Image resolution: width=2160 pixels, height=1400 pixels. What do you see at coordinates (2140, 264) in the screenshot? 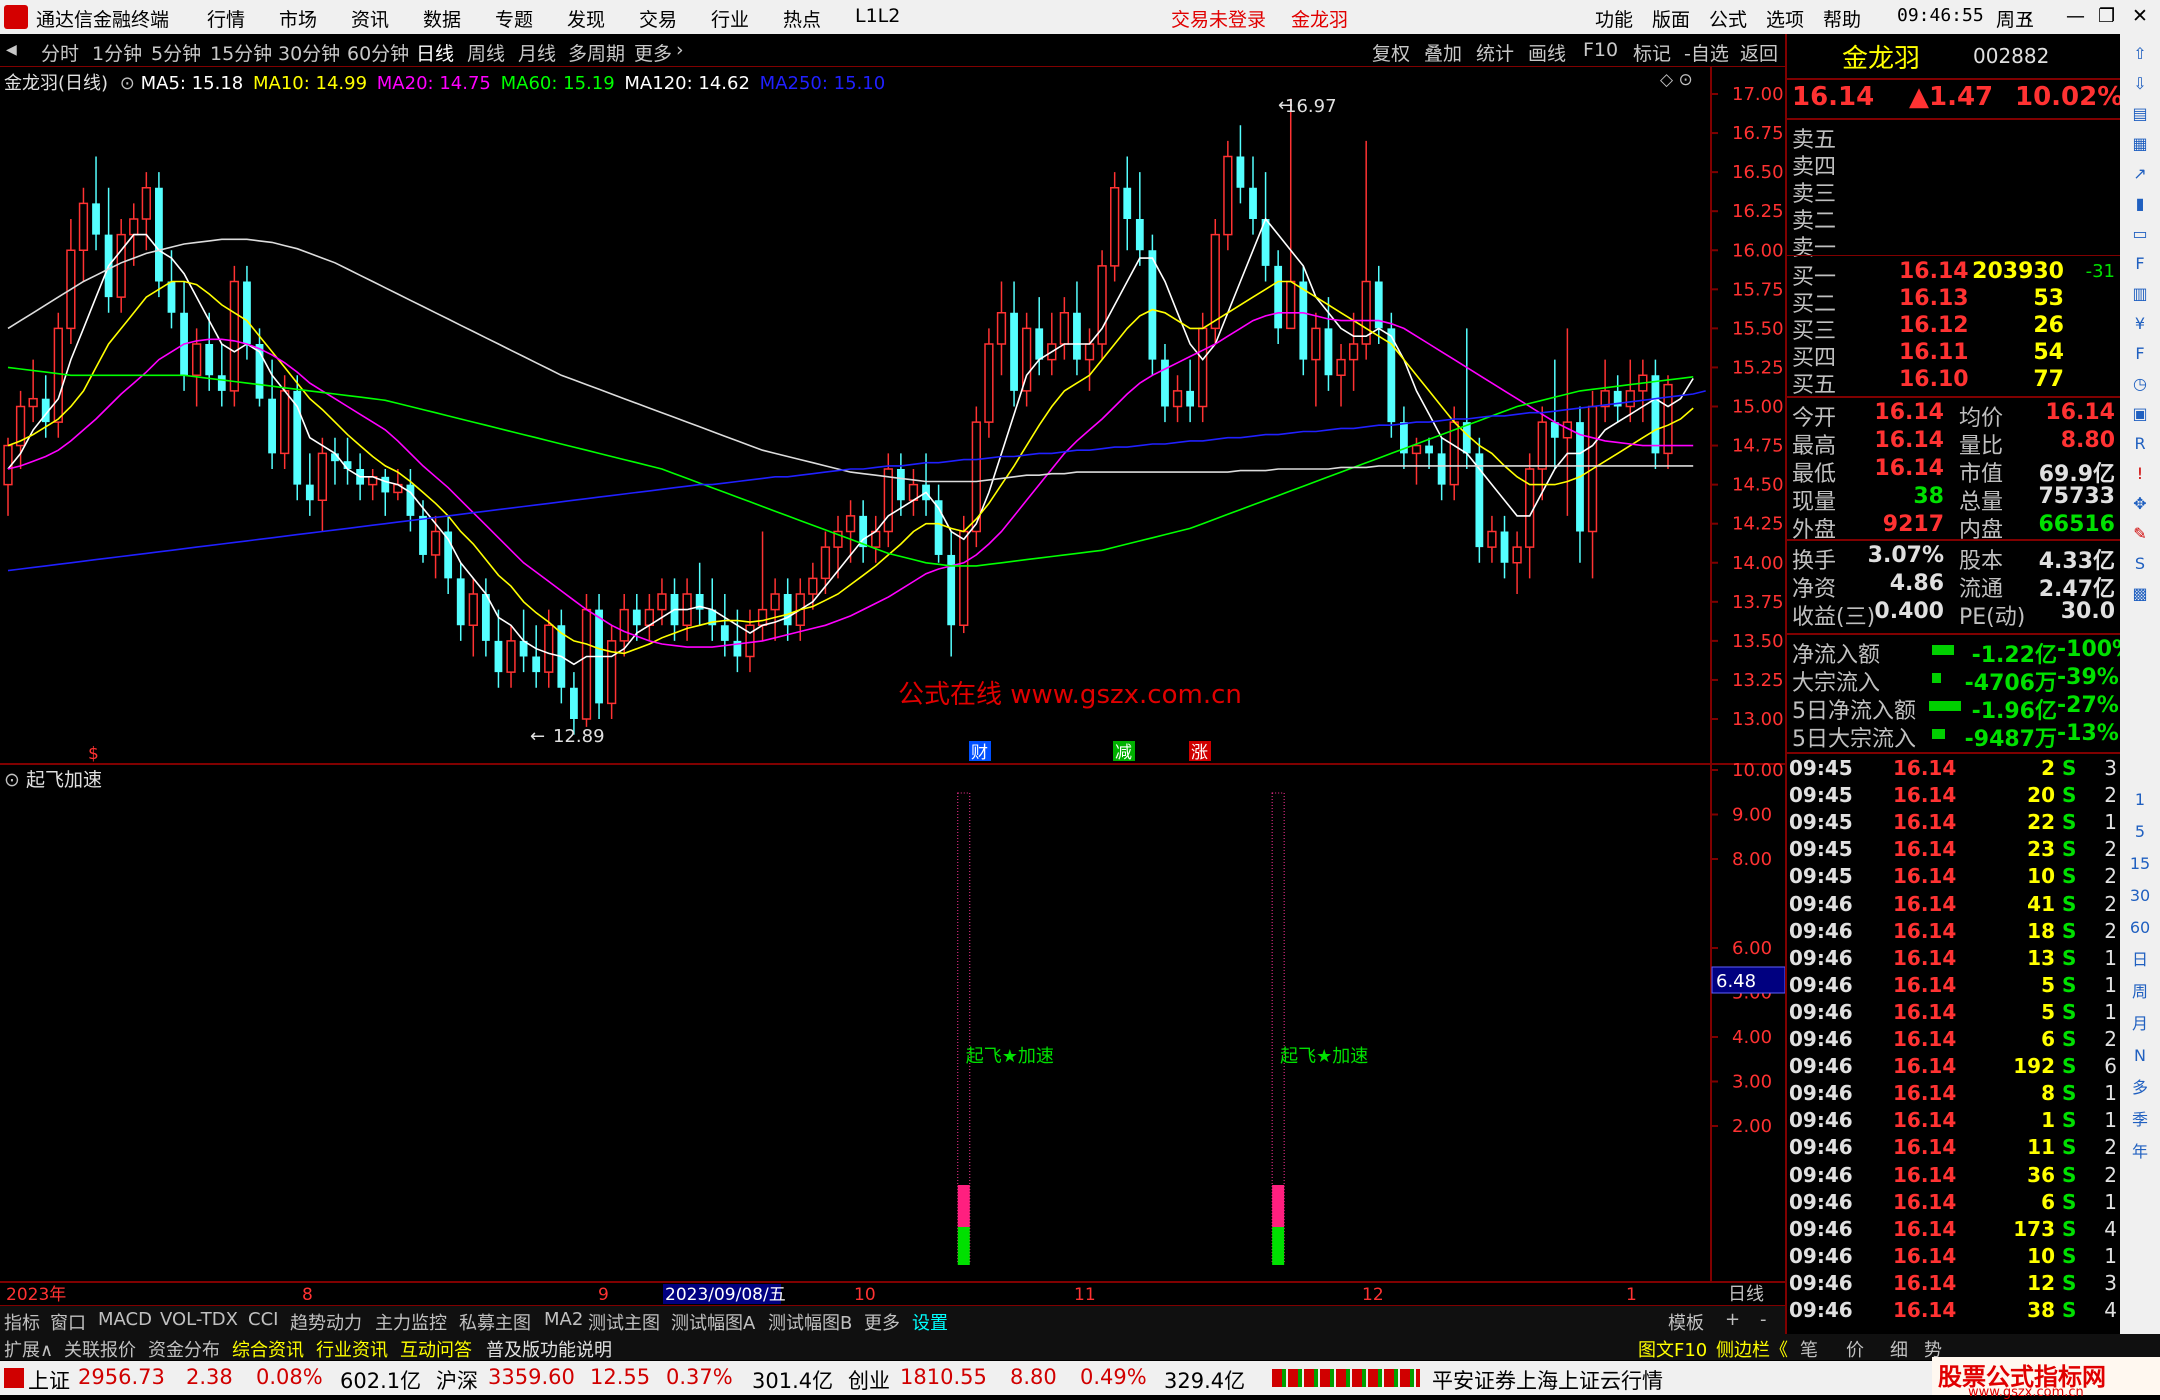
I see `f10-icon: F` at bounding box center [2140, 264].